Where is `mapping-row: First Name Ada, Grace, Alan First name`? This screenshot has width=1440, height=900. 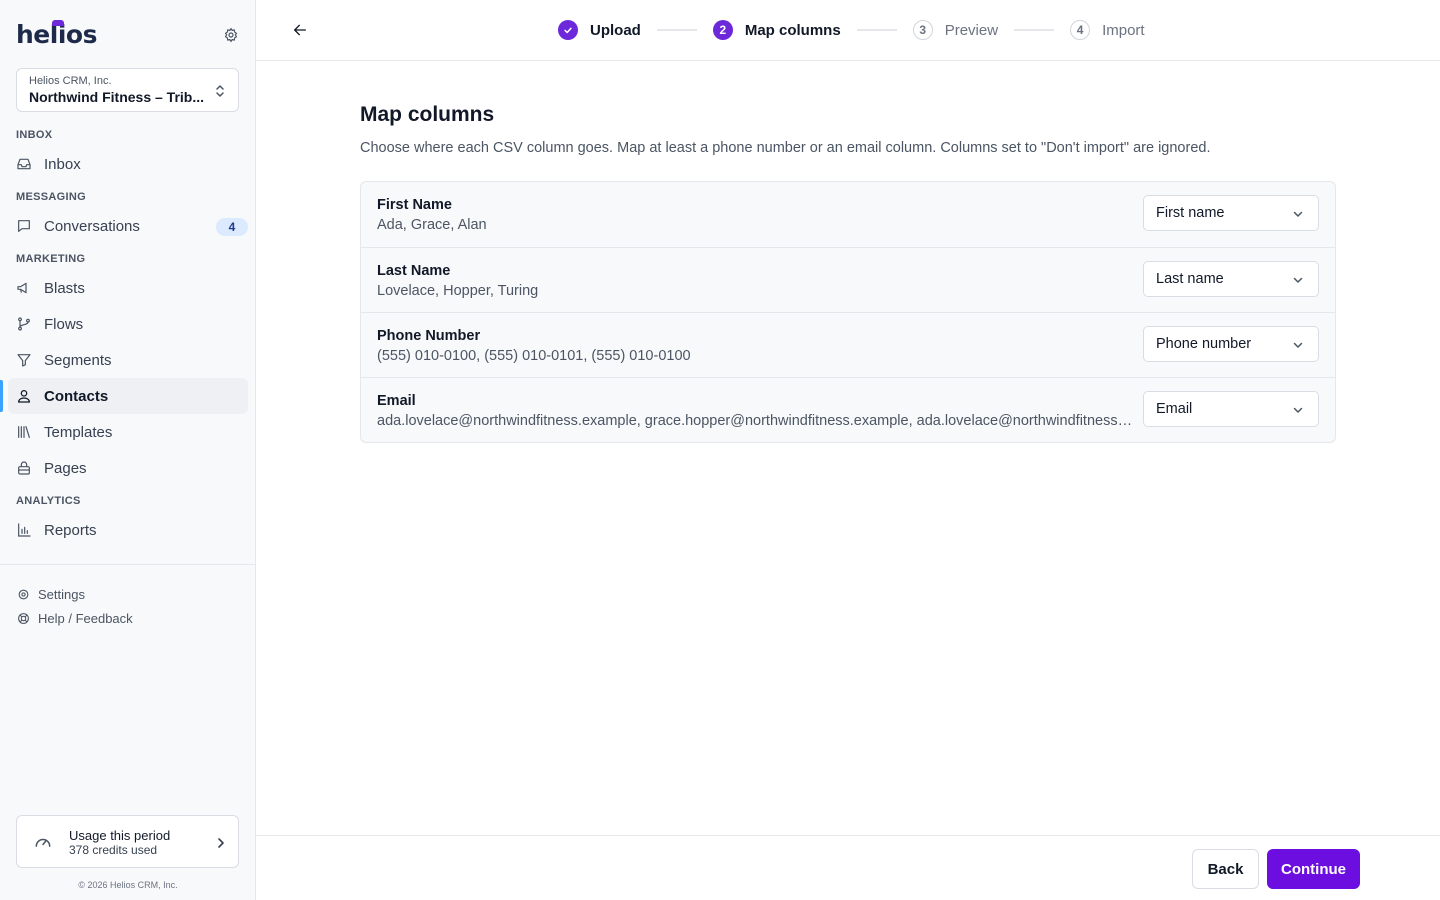 mapping-row: First Name Ada, Grace, Alan First name is located at coordinates (848, 214).